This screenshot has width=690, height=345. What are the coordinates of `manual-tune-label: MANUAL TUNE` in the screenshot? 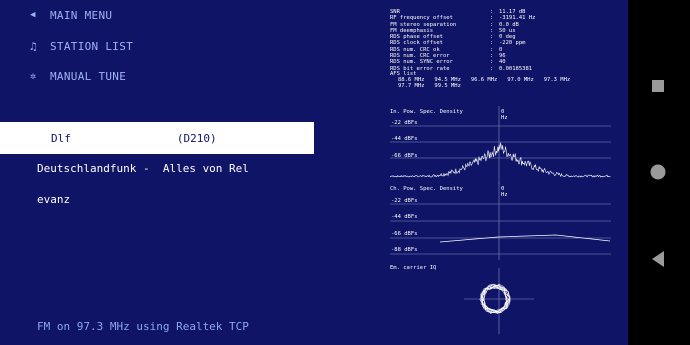 It's located at (88, 76).